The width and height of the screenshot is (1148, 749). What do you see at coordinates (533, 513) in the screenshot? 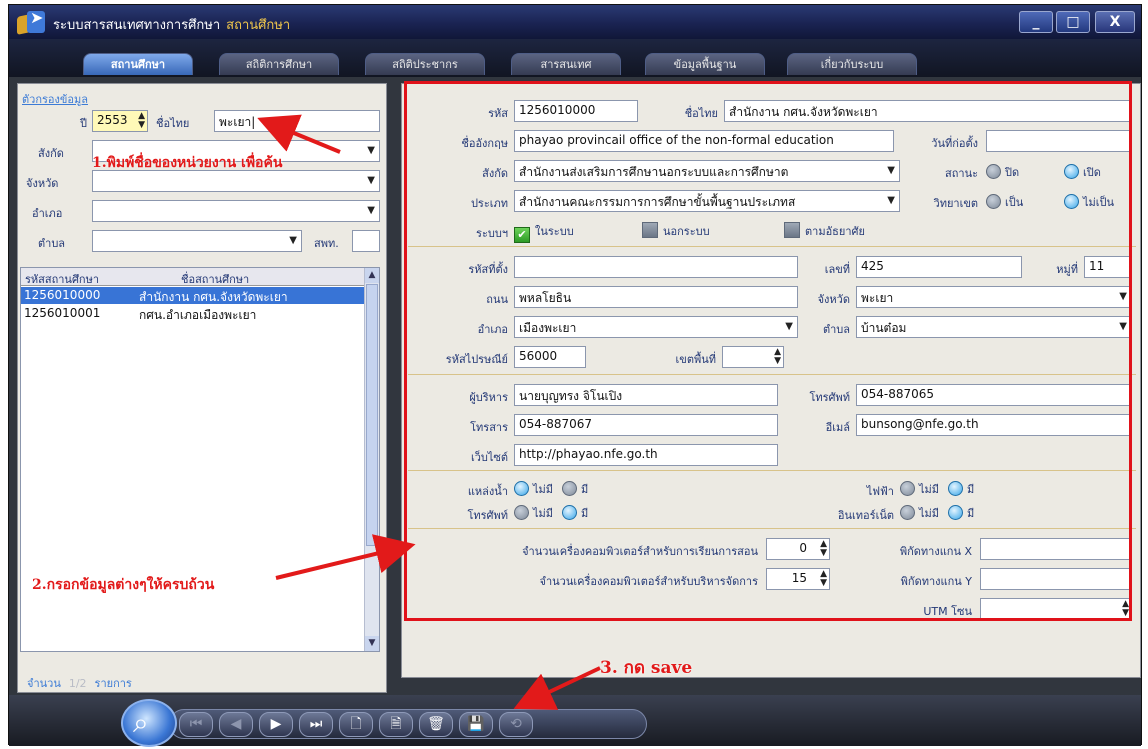
I see `telephone-no-radio: ไม่มี` at bounding box center [533, 513].